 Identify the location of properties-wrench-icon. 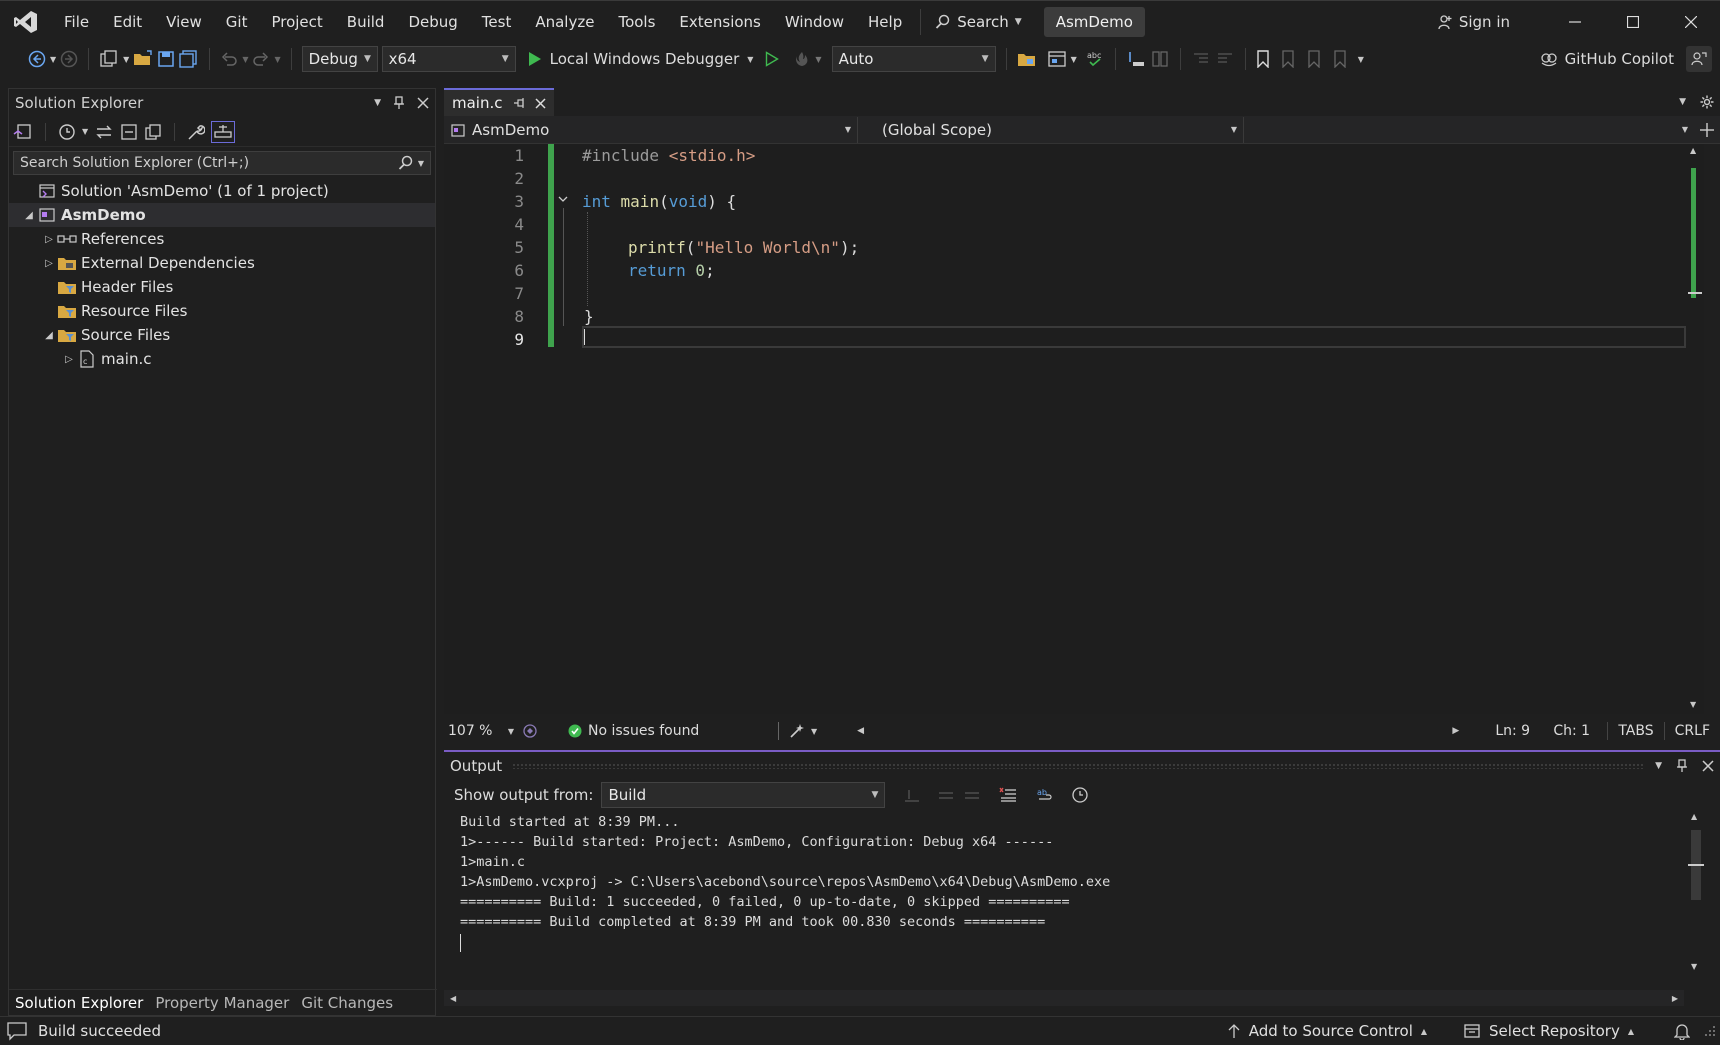
(196, 132).